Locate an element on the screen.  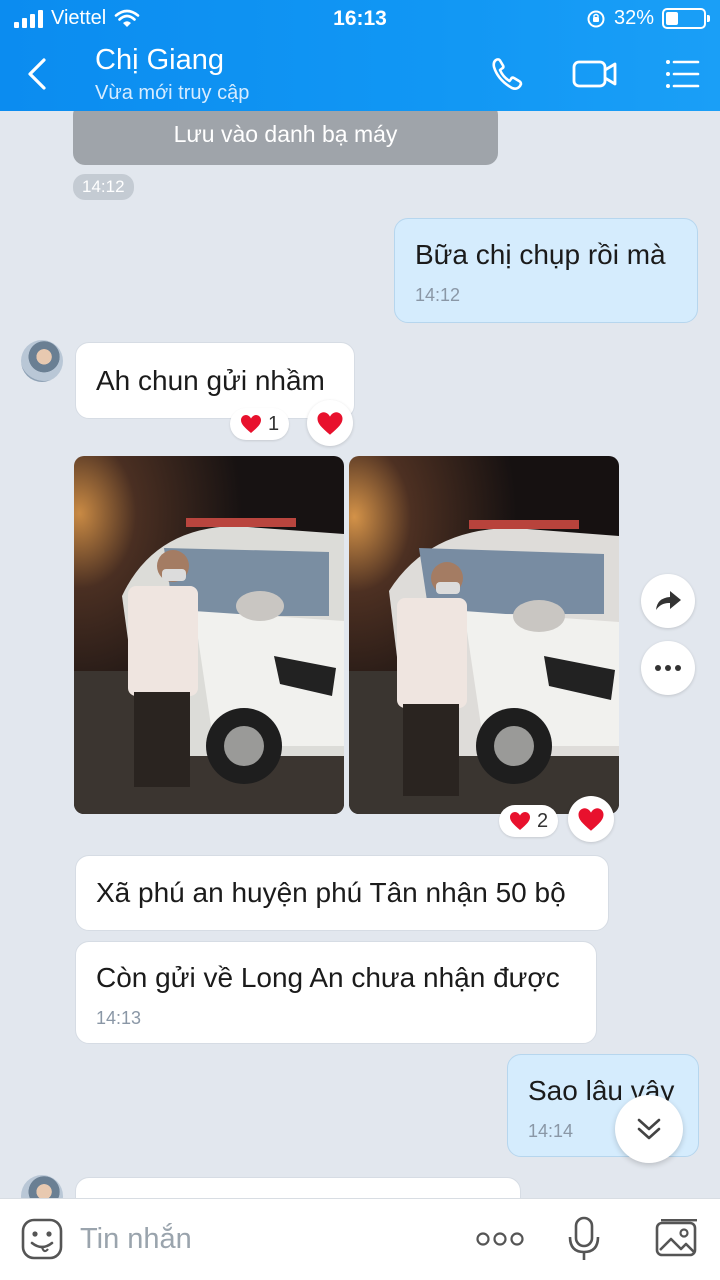
more-options-button is located at coordinates (668, 668).